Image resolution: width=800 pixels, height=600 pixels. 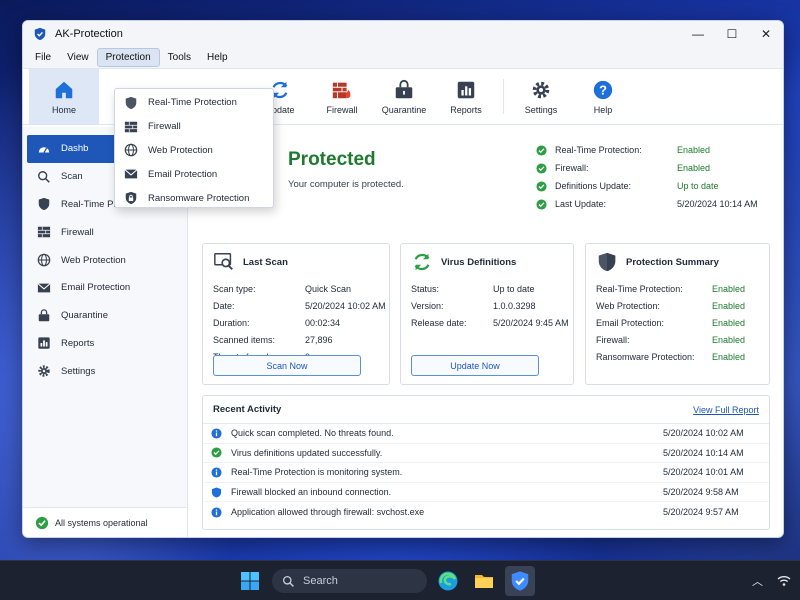 What do you see at coordinates (332, 159) in the screenshot?
I see `protection-status-title: Protected` at bounding box center [332, 159].